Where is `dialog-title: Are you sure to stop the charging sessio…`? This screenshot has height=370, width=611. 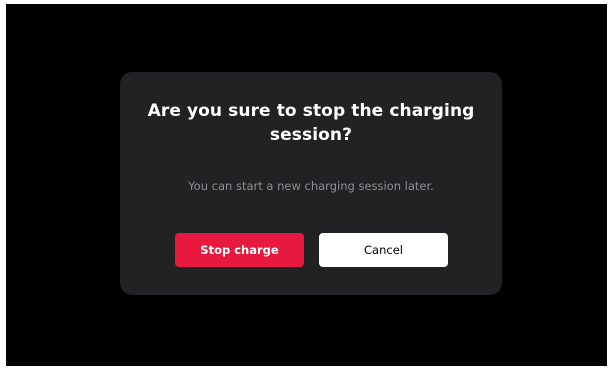
dialog-title: Are you sure to stop the charging sessio… is located at coordinates (311, 123).